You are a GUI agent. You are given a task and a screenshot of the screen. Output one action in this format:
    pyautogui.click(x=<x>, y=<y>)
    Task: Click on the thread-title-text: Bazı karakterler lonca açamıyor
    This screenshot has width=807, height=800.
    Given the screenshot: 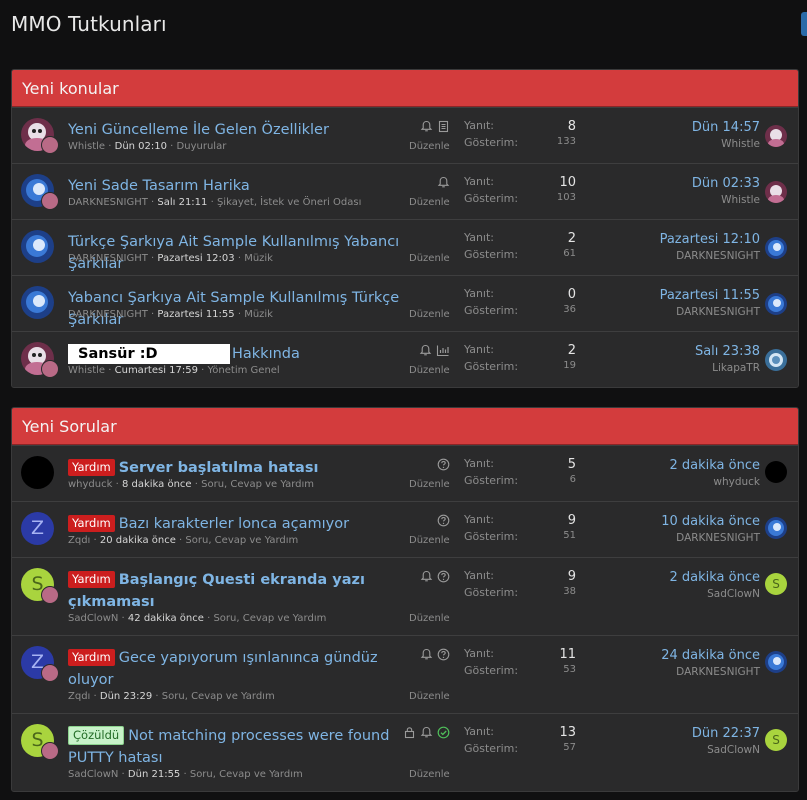 What is the action you would take?
    pyautogui.click(x=234, y=524)
    